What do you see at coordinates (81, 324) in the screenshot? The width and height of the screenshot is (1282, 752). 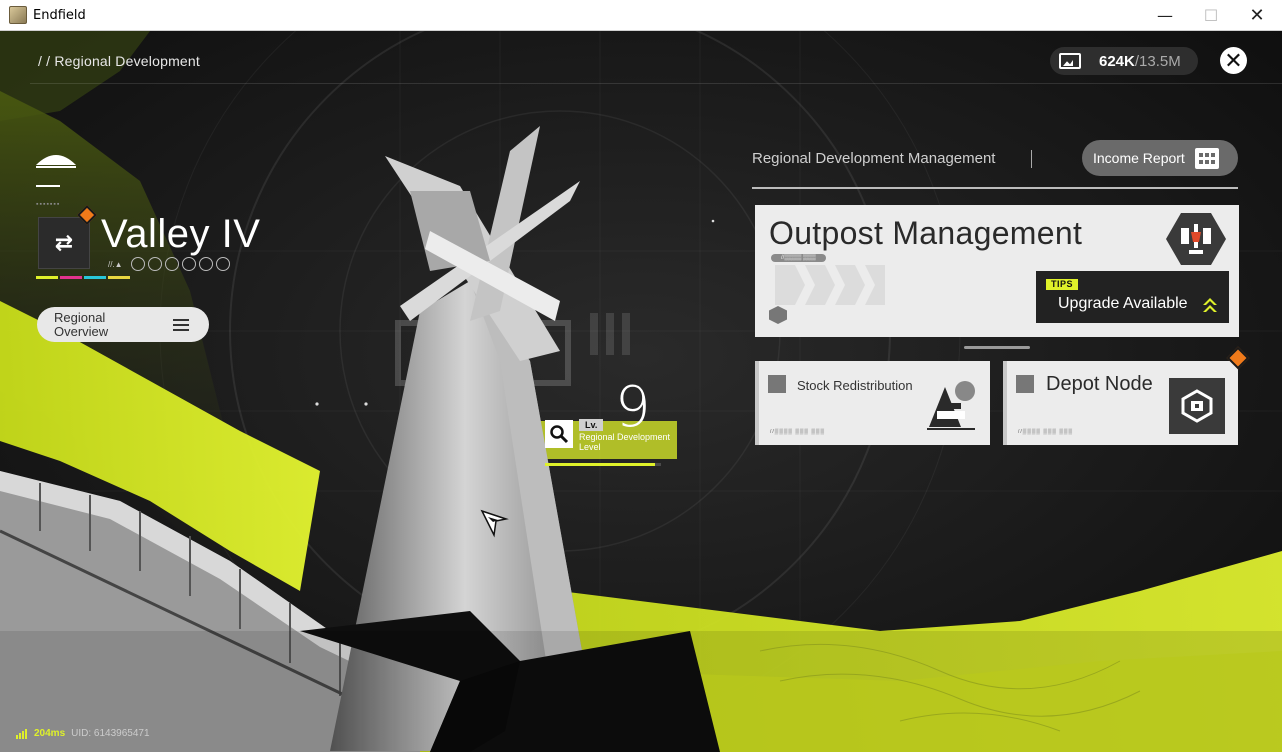 I see `regional-overview-label: Regional Overview` at bounding box center [81, 324].